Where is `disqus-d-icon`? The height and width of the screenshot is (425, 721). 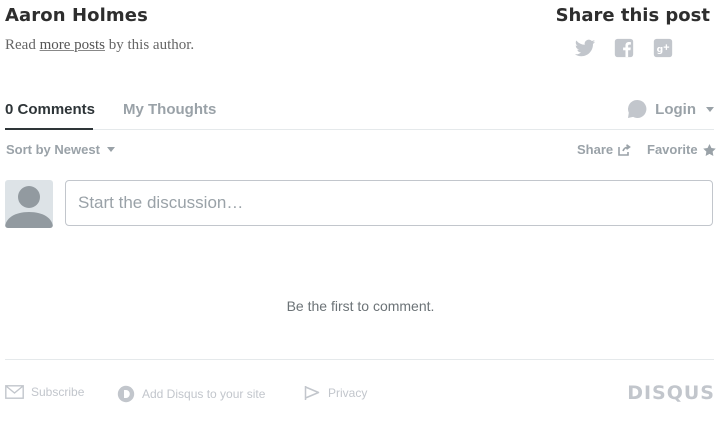
disqus-d-icon is located at coordinates (126, 394).